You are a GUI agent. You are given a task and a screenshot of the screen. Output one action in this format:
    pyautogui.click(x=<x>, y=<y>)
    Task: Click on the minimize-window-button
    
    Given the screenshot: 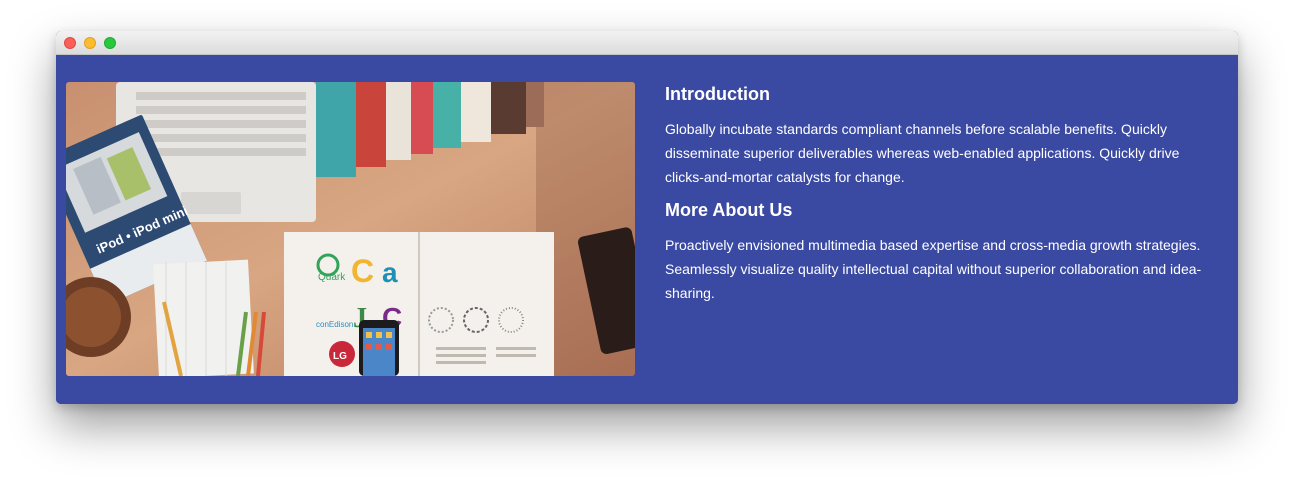 What is the action you would take?
    pyautogui.click(x=90, y=43)
    